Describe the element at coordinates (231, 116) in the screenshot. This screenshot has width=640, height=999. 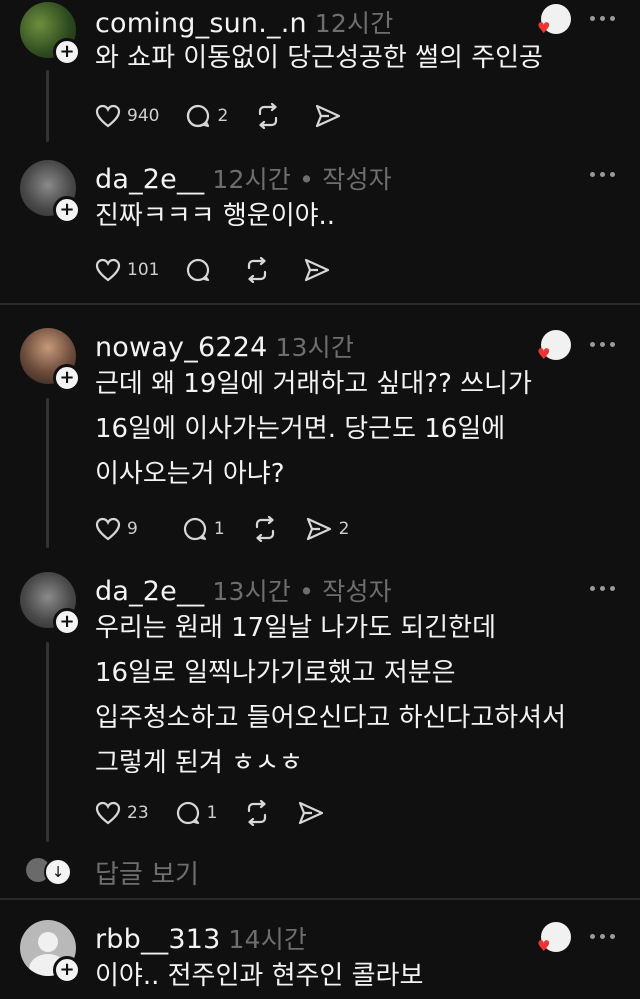
I see `post-actions: 940 2` at that location.